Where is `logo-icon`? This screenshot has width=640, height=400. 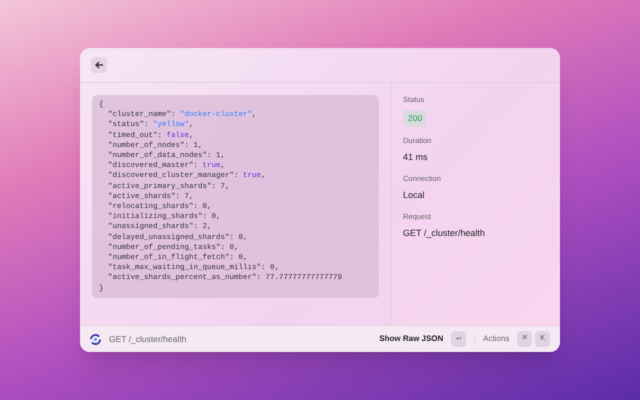 logo-icon is located at coordinates (95, 339).